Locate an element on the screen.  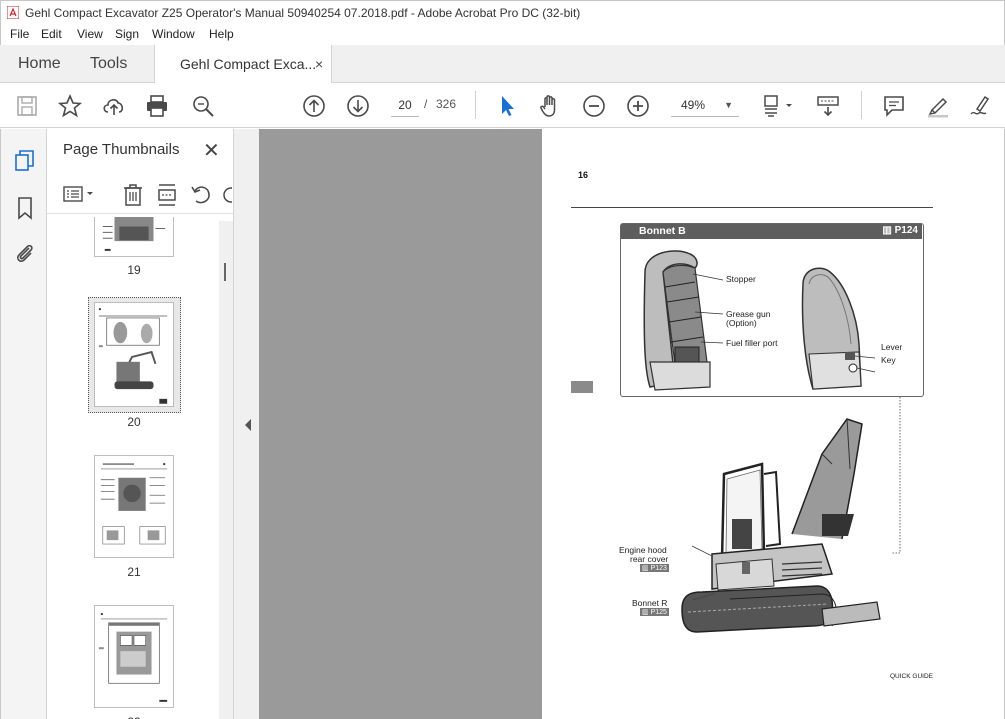
plus-circle-icon is located at coordinates (638, 106).